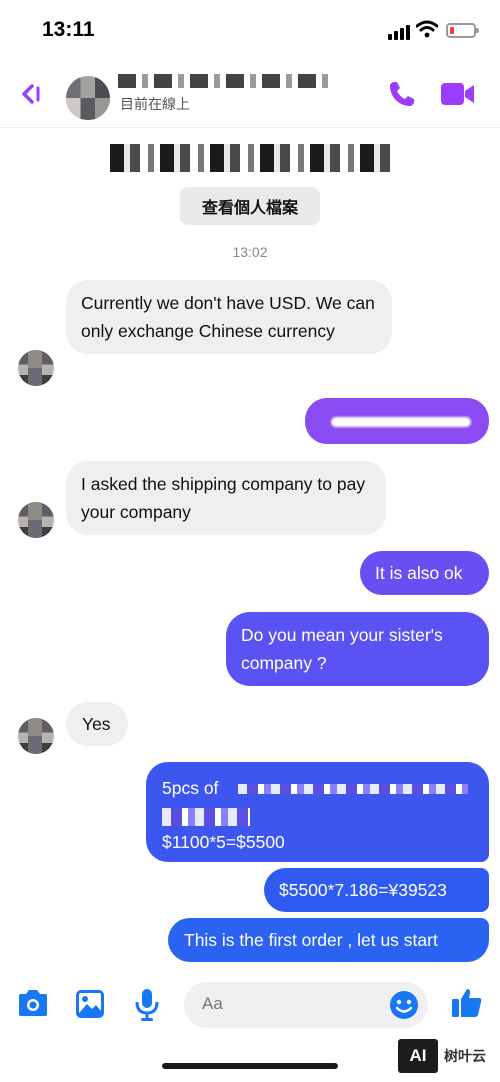 The height and width of the screenshot is (1082, 500). Describe the element at coordinates (402, 94) in the screenshot. I see `phone-call-button` at that location.